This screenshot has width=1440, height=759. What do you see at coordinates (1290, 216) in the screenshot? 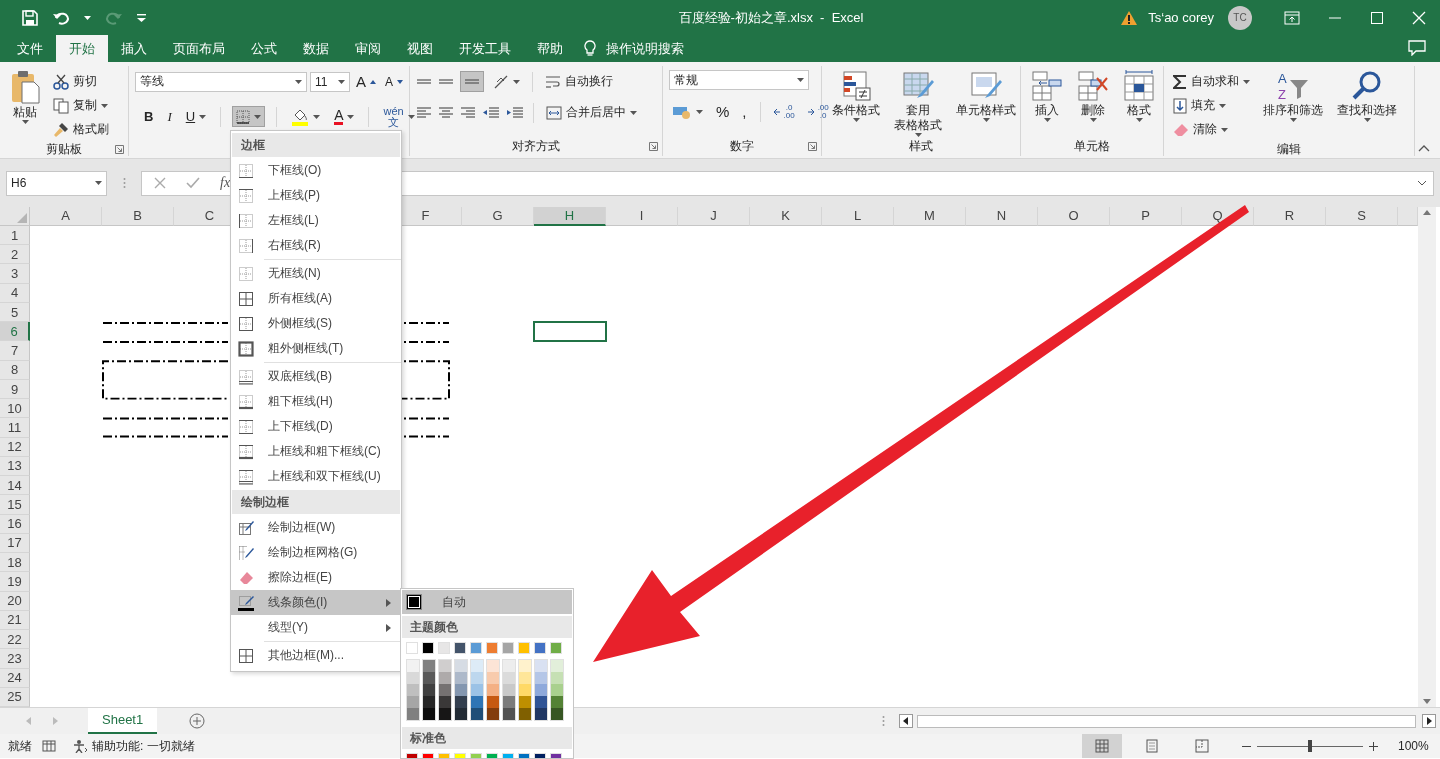
I see `column-header: R` at bounding box center [1290, 216].